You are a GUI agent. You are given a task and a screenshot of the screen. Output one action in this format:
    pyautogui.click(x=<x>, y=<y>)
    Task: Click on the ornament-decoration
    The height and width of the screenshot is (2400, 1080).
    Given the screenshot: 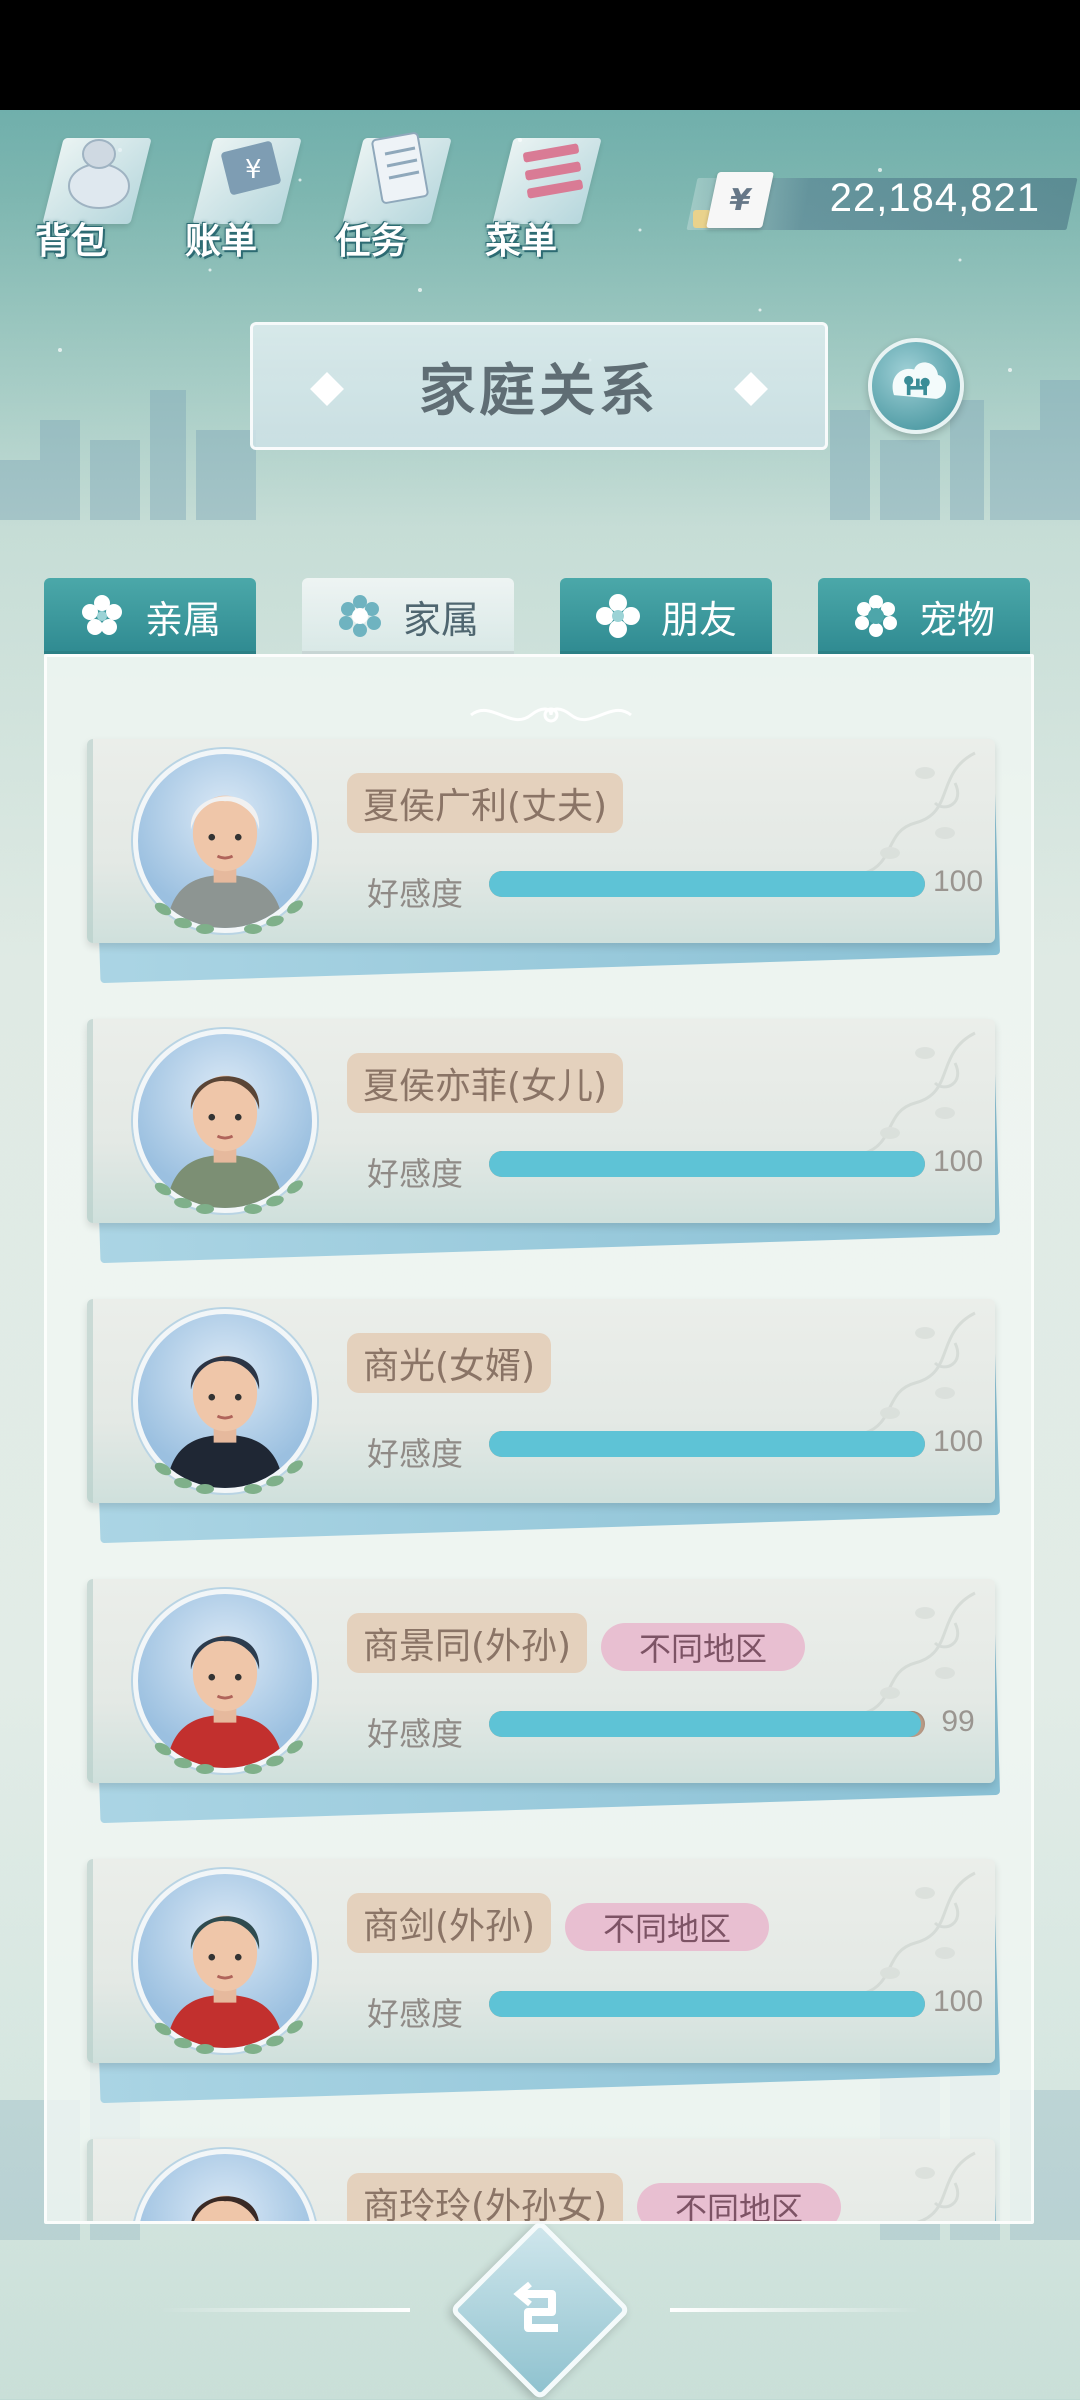 What is the action you would take?
    pyautogui.click(x=551, y=715)
    